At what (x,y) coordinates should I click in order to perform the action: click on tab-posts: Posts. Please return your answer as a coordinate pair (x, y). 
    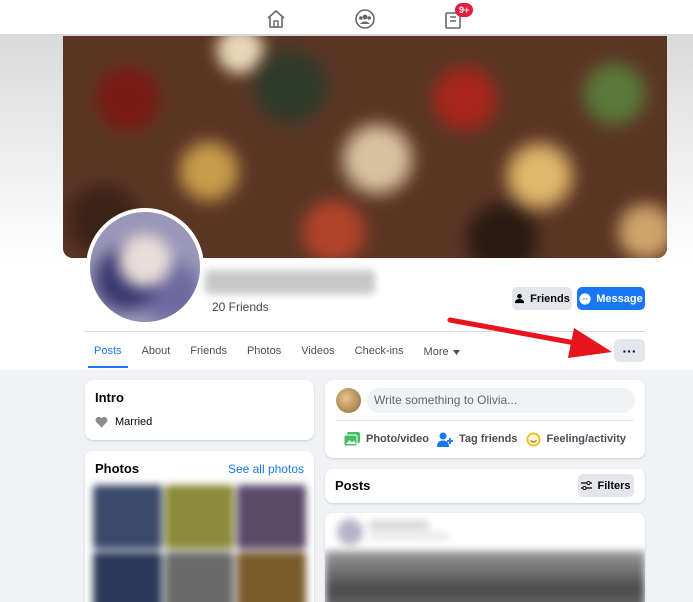
    Looking at the image, I should click on (108, 352).